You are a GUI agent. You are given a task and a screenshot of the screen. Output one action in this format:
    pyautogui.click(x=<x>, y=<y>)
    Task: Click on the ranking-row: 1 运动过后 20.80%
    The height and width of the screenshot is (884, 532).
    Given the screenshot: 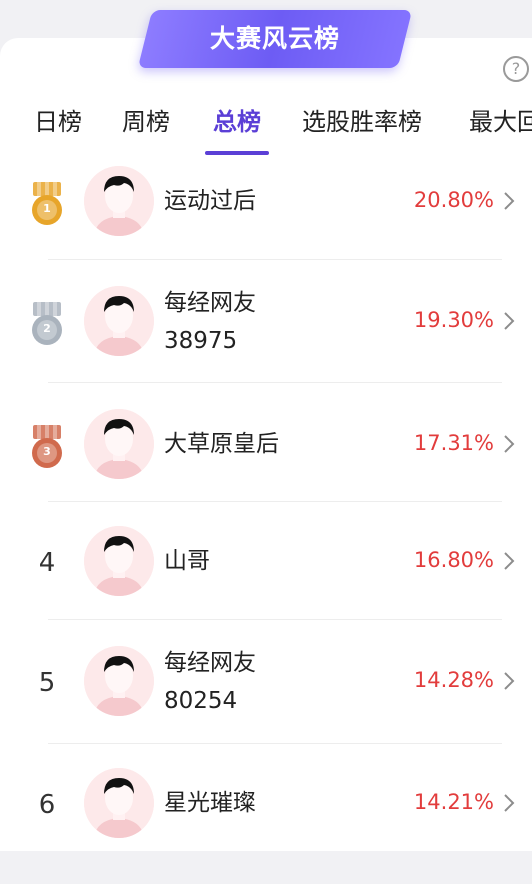 What is the action you would take?
    pyautogui.click(x=266, y=222)
    